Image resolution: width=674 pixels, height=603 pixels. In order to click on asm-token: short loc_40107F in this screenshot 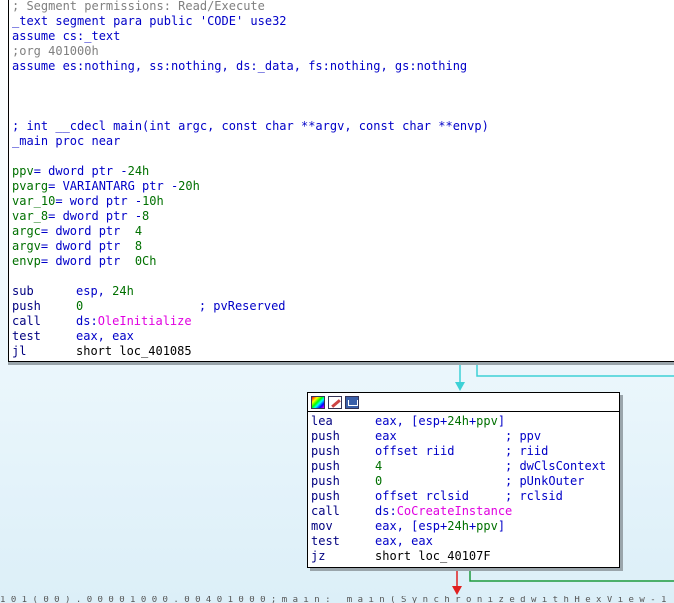, I will do `click(433, 556)`.